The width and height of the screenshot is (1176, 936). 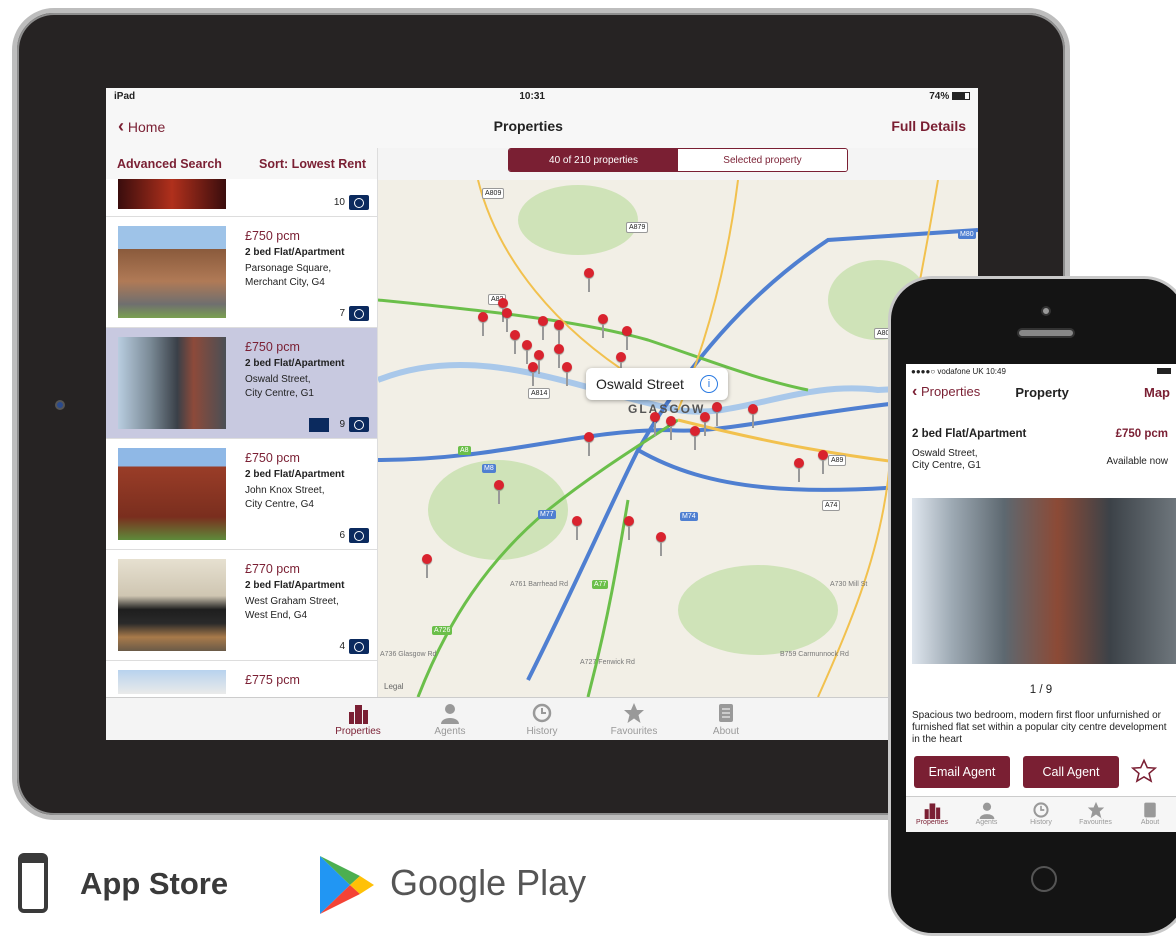 I want to click on ipad-status-bar: iPad 10:31 74%, so click(x=542, y=96).